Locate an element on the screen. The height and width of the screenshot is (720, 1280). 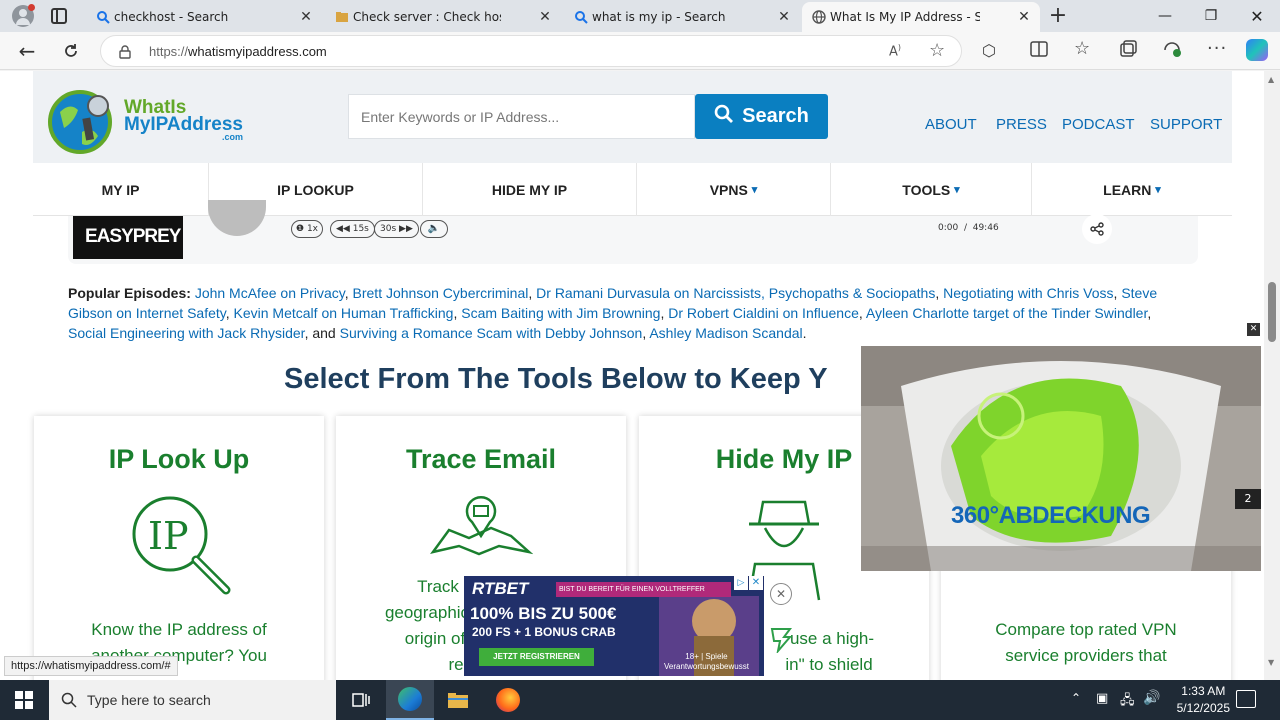
video-ad-caption: 360°ABDECKUNG is located at coordinates (1051, 515).